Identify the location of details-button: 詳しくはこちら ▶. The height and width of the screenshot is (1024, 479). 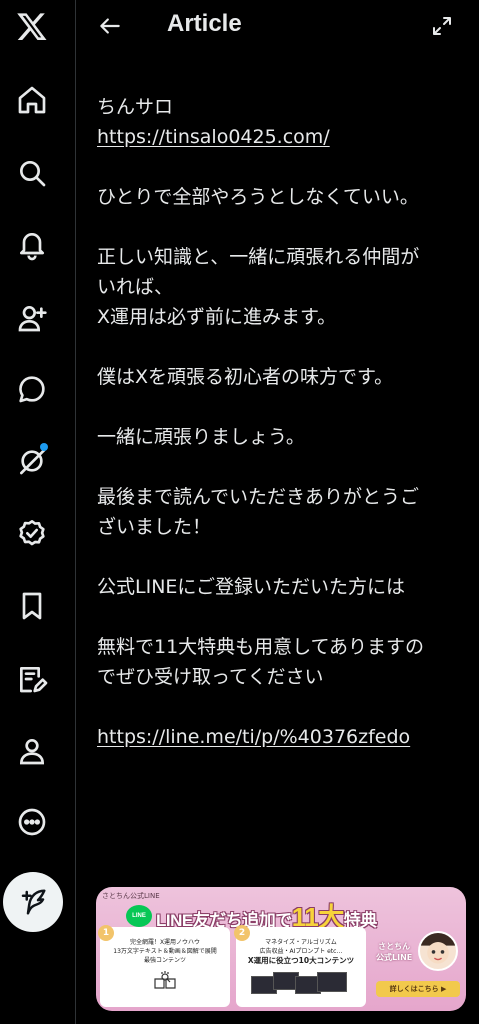
(418, 989).